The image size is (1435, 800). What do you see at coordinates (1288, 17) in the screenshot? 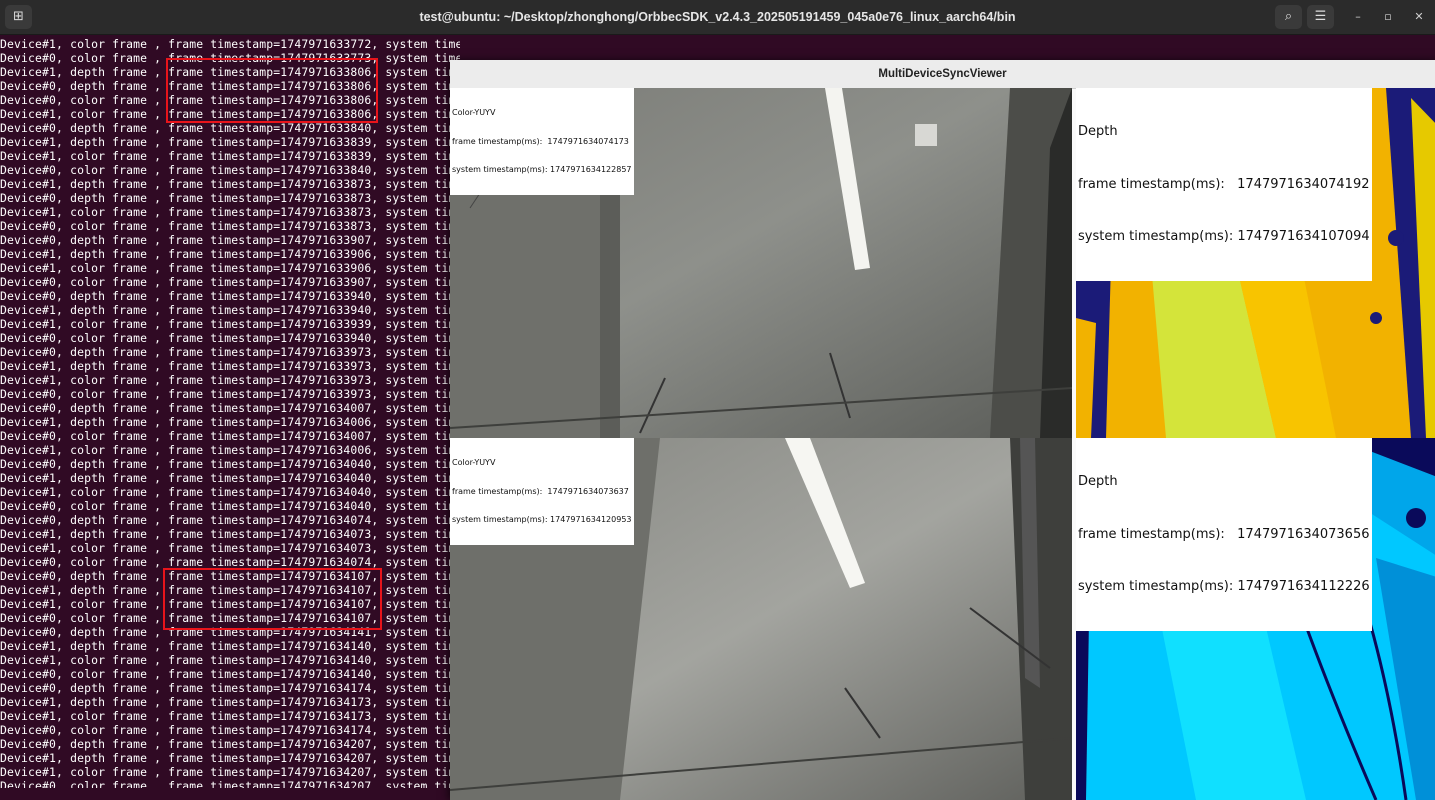
I see `search-icon: ⌕` at bounding box center [1288, 17].